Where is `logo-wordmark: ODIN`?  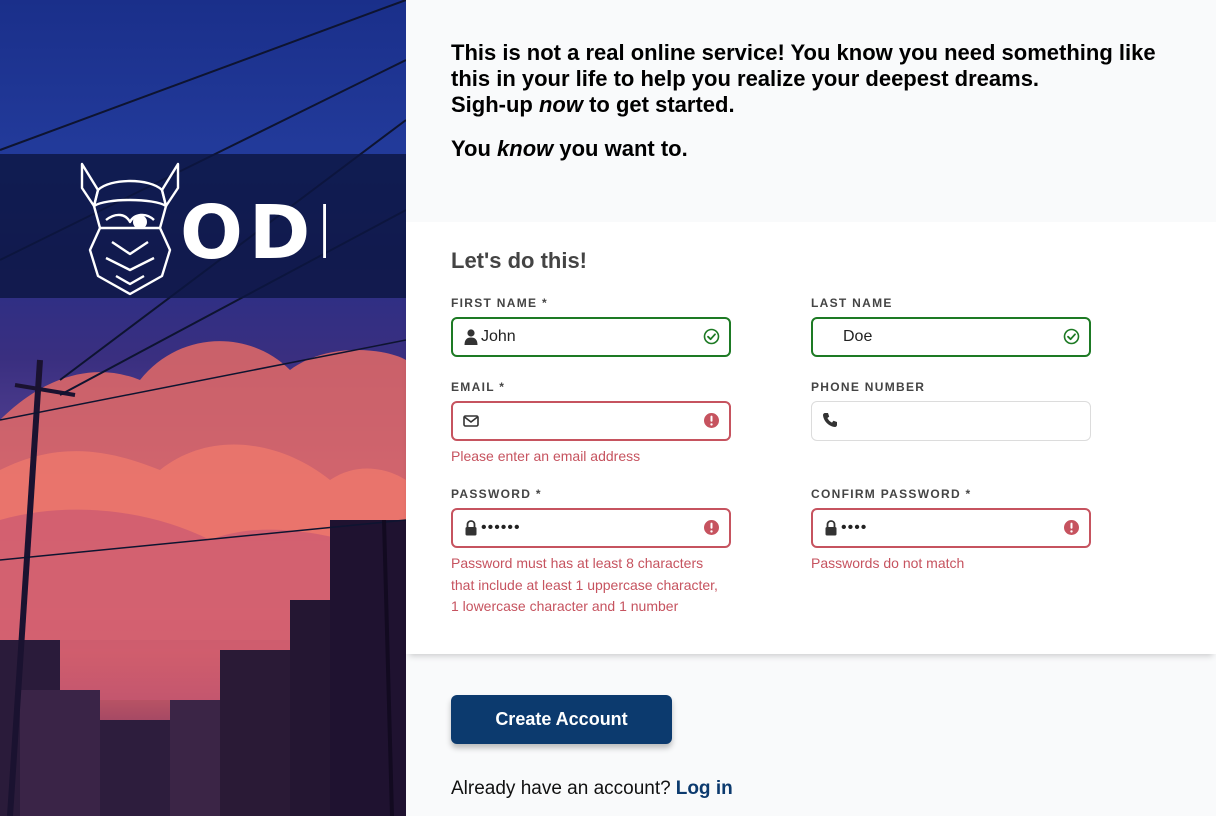 logo-wordmark: ODIN is located at coordinates (253, 233).